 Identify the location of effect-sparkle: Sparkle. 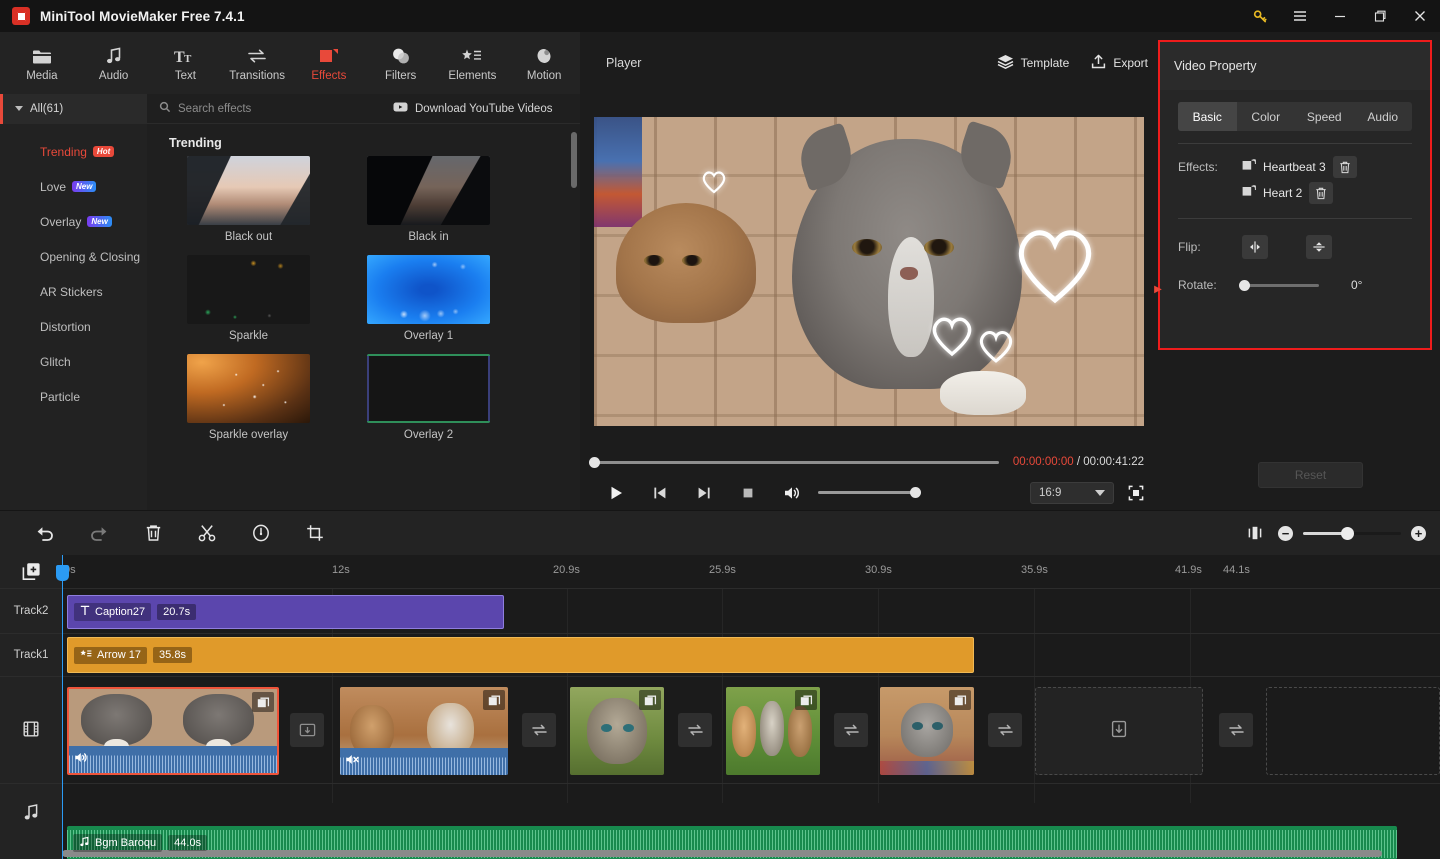
(248, 298).